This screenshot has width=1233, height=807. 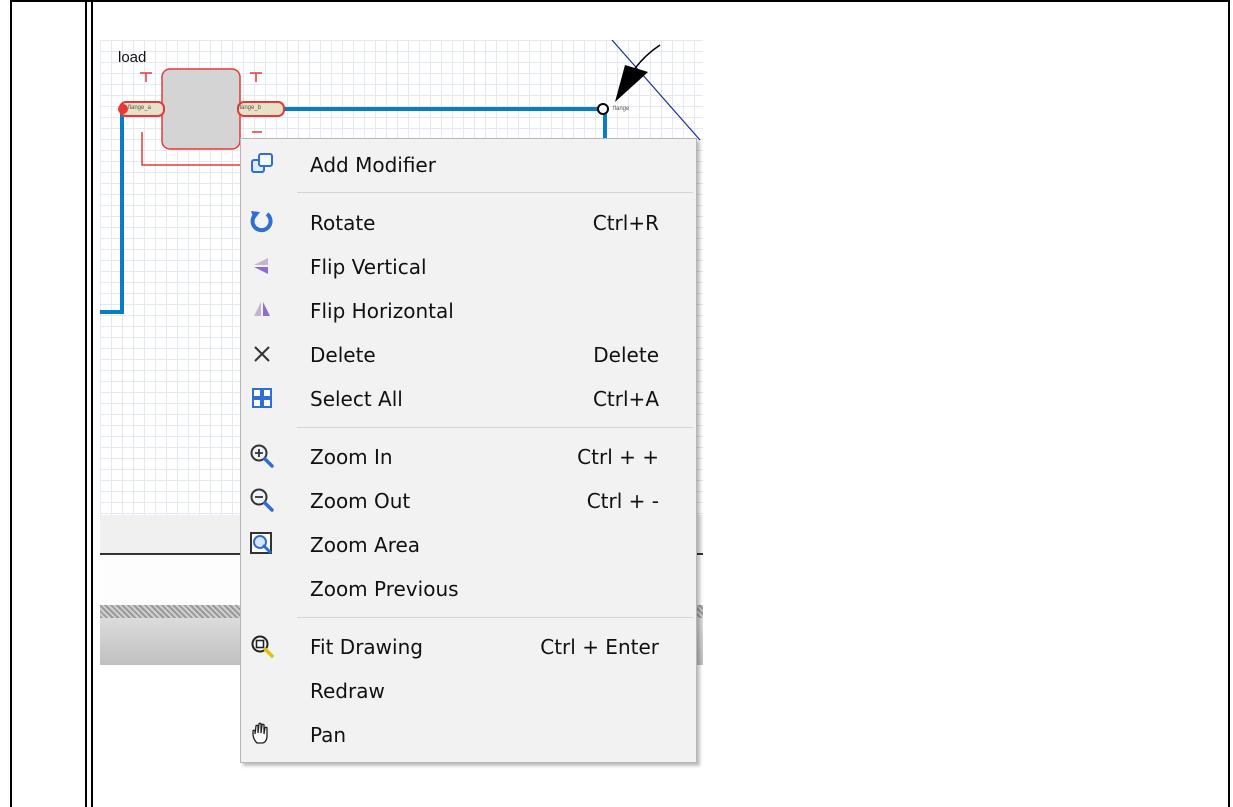 I want to click on connection-wire, so click(x=112, y=211).